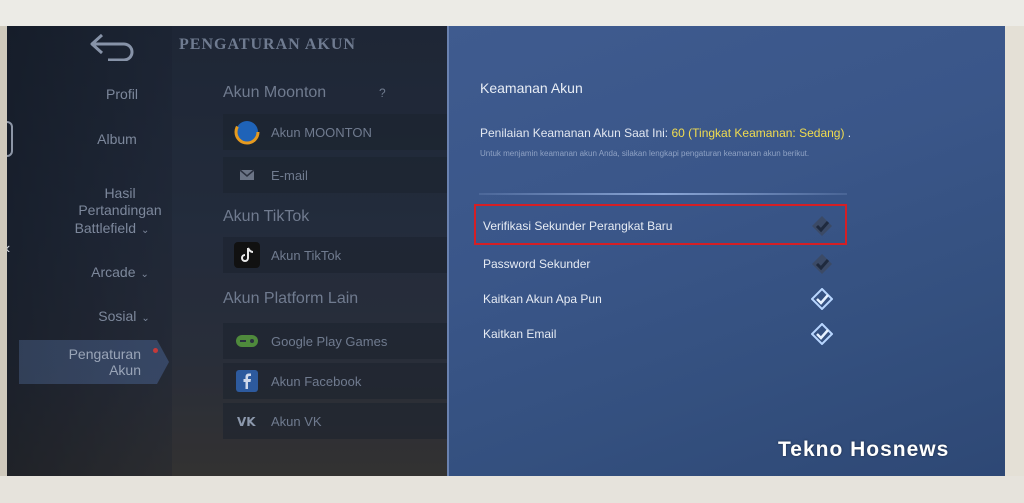  I want to click on account-row-facebook: Akun Facebook, so click(335, 381).